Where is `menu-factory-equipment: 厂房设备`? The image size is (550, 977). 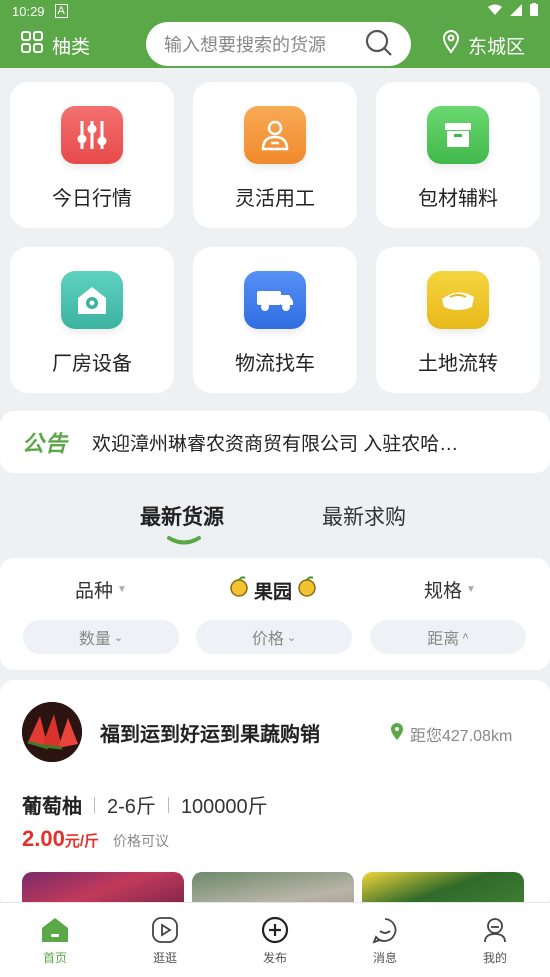
menu-factory-equipment: 厂房设备 is located at coordinates (92, 320).